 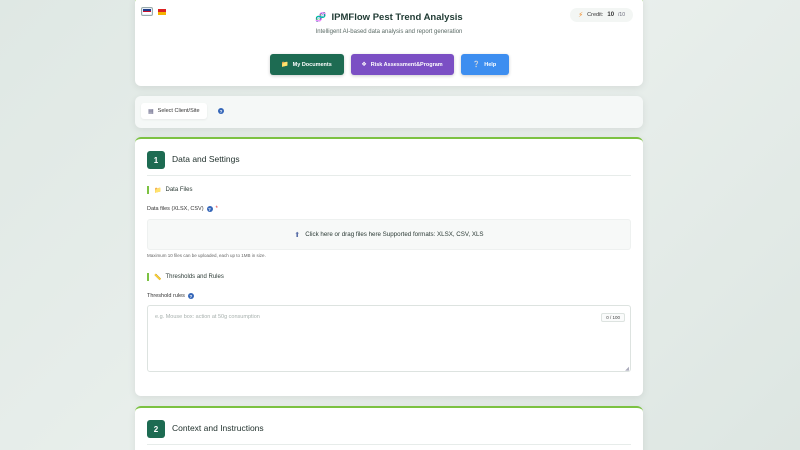 I want to click on threshold-rules-input, so click(x=389, y=338).